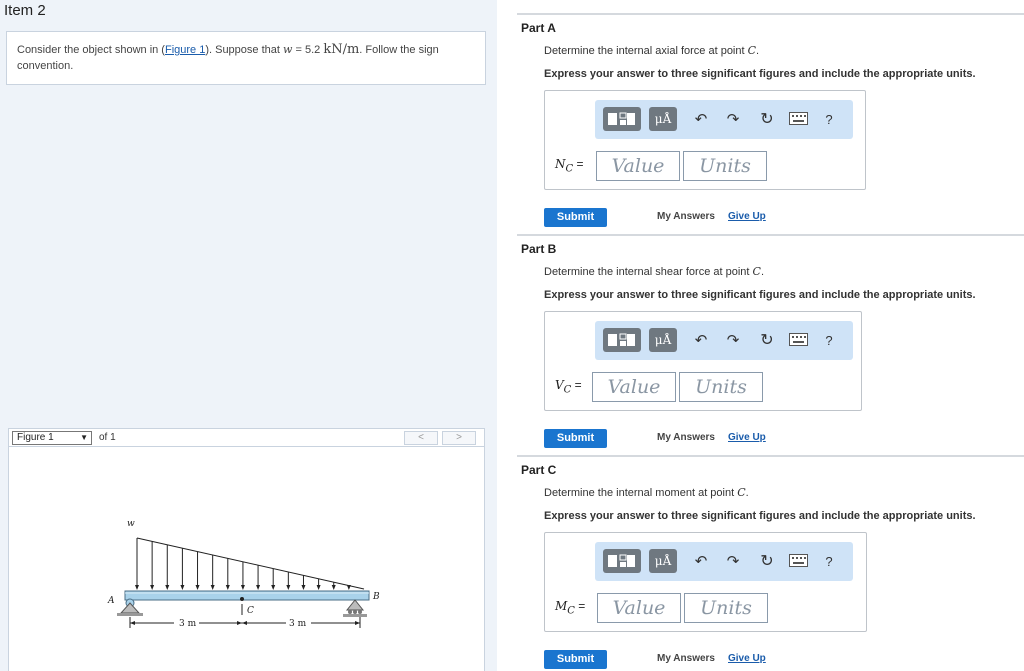 The image size is (1024, 671). I want to click on item-title: Item 2, so click(25, 10).